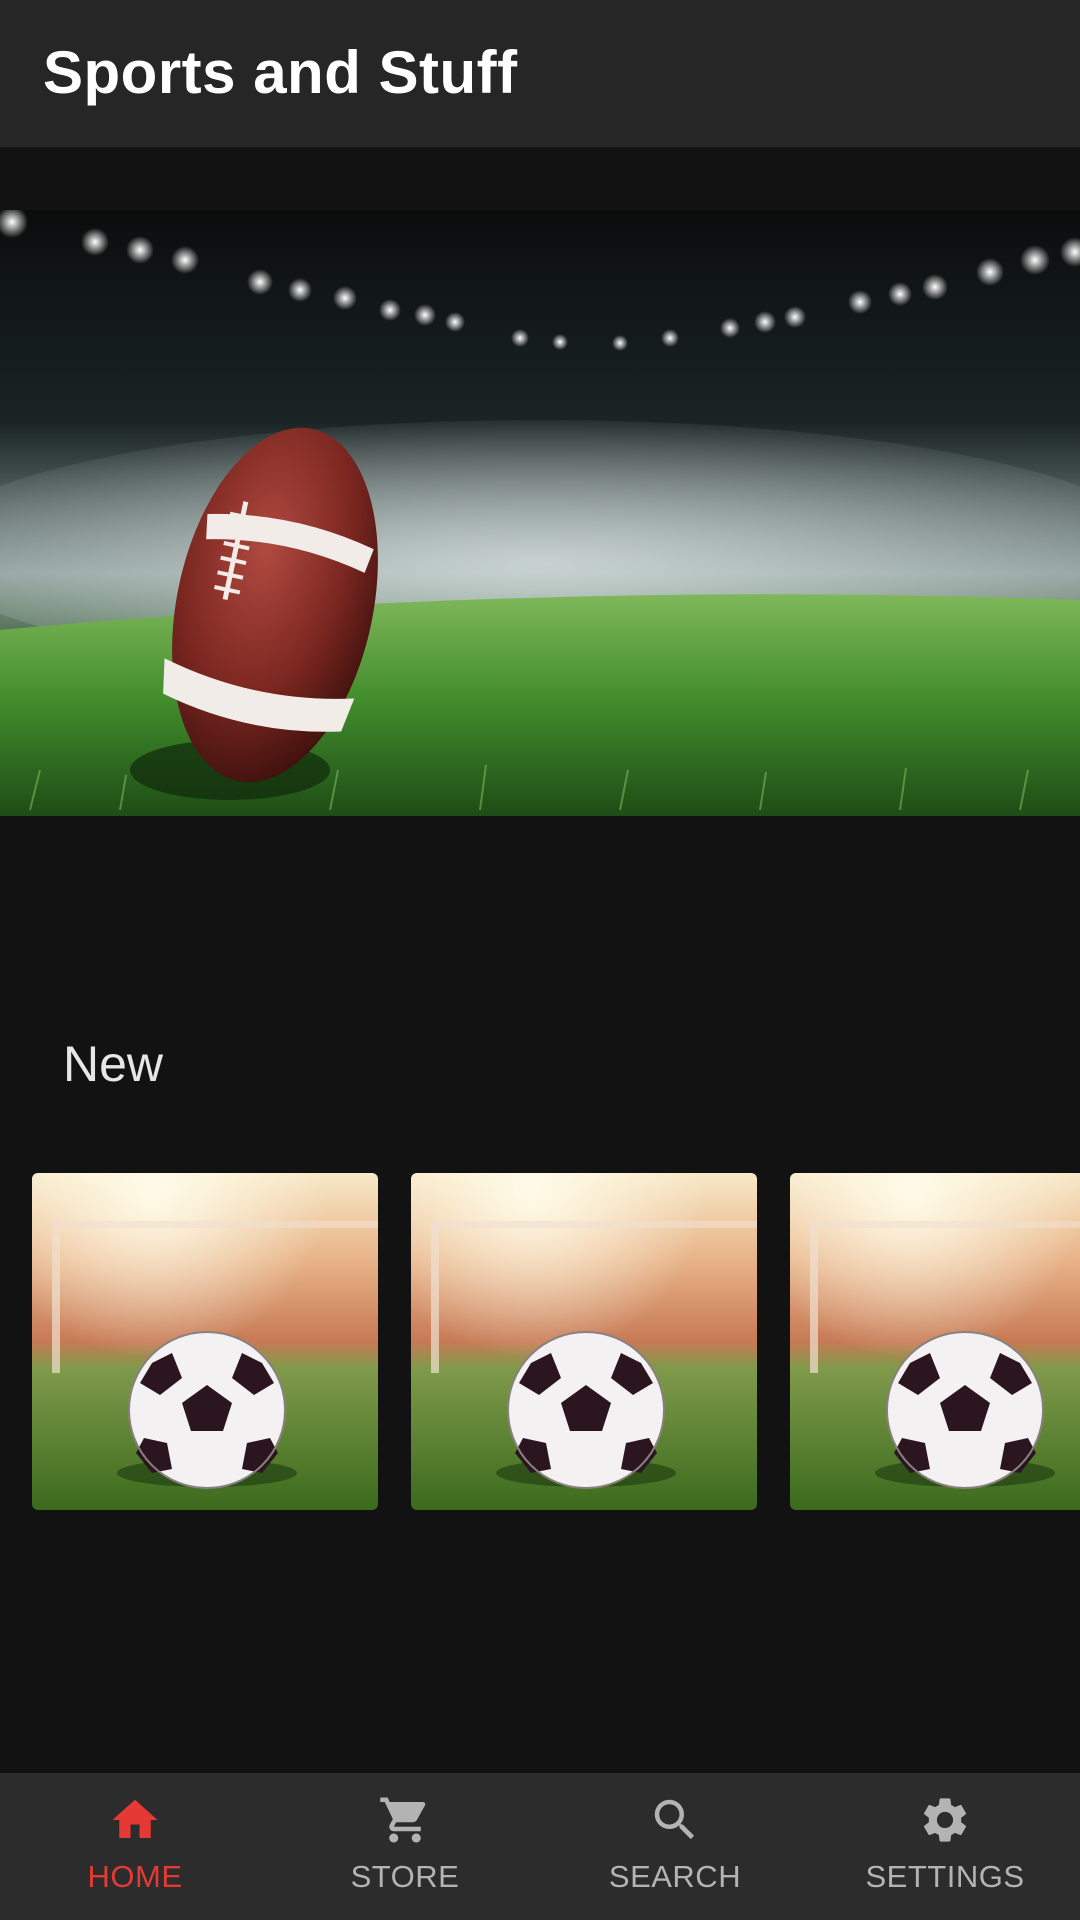  I want to click on nav-label-search: SEARCH, so click(675, 1876).